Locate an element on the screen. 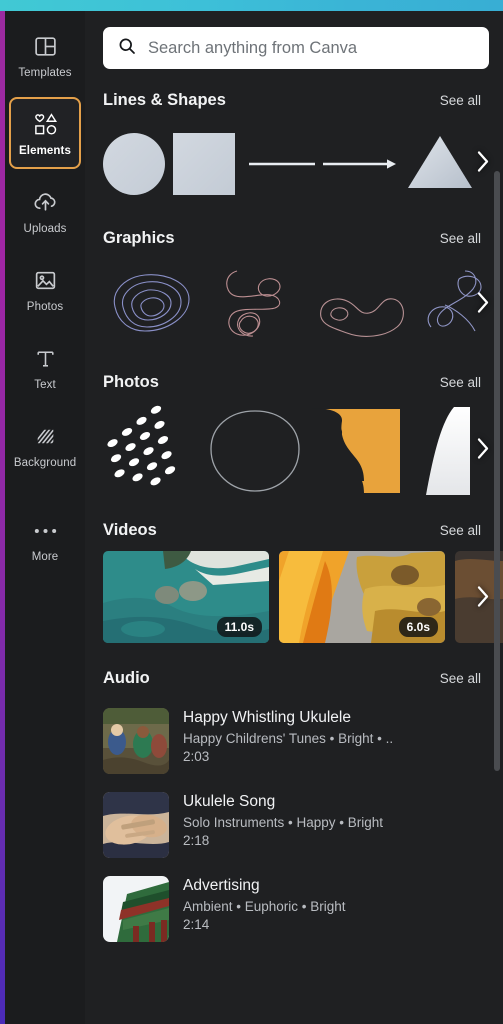 This screenshot has width=503, height=1024. see-all-photos: See all is located at coordinates (460, 382).